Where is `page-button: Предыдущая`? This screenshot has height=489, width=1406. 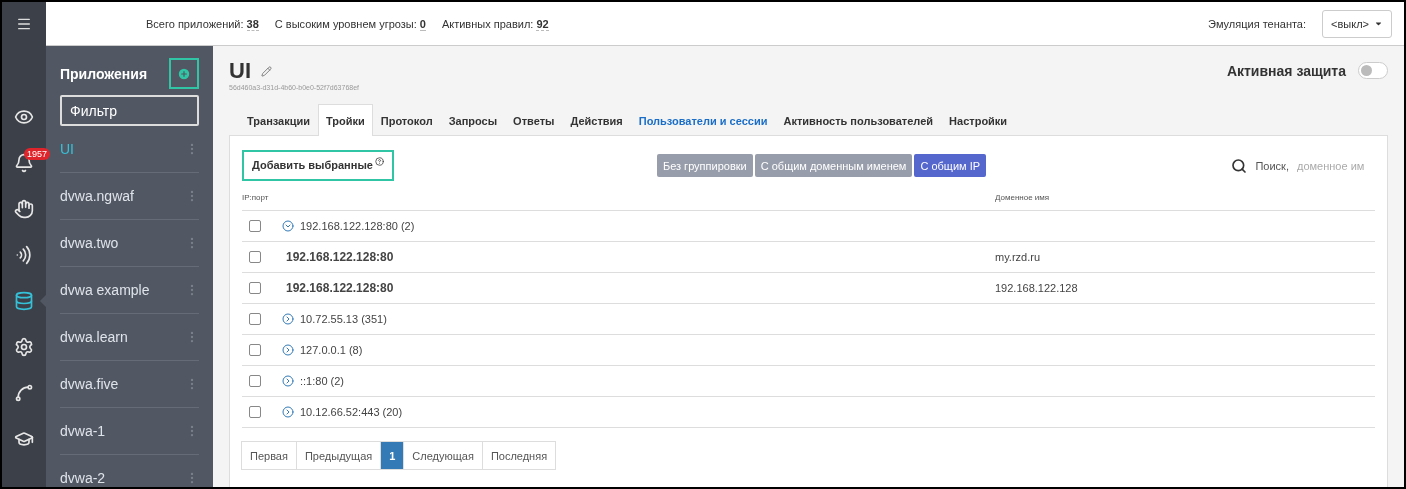
page-button: Предыдущая is located at coordinates (338, 455).